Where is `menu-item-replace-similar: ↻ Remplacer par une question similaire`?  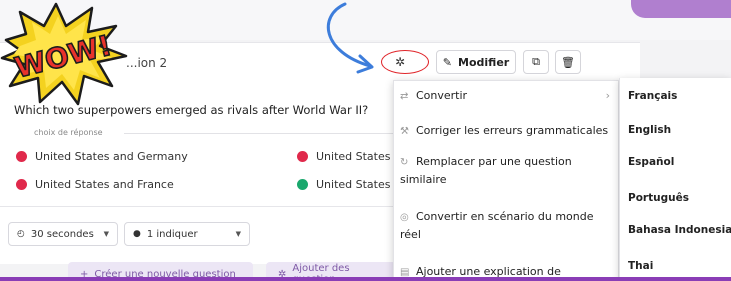
menu-item-replace-similar: ↻ Remplacer par une question similaire is located at coordinates (507, 170).